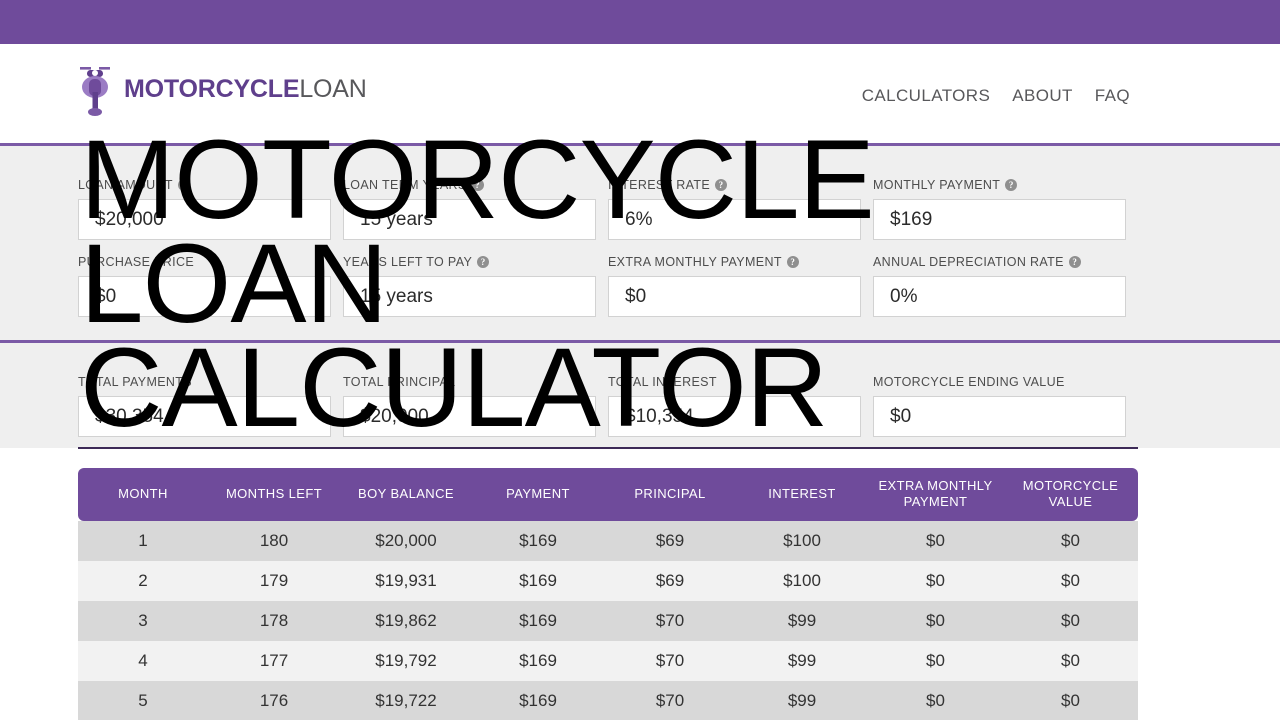 This screenshot has width=1280, height=720. I want to click on cell-month: 4, so click(143, 660).